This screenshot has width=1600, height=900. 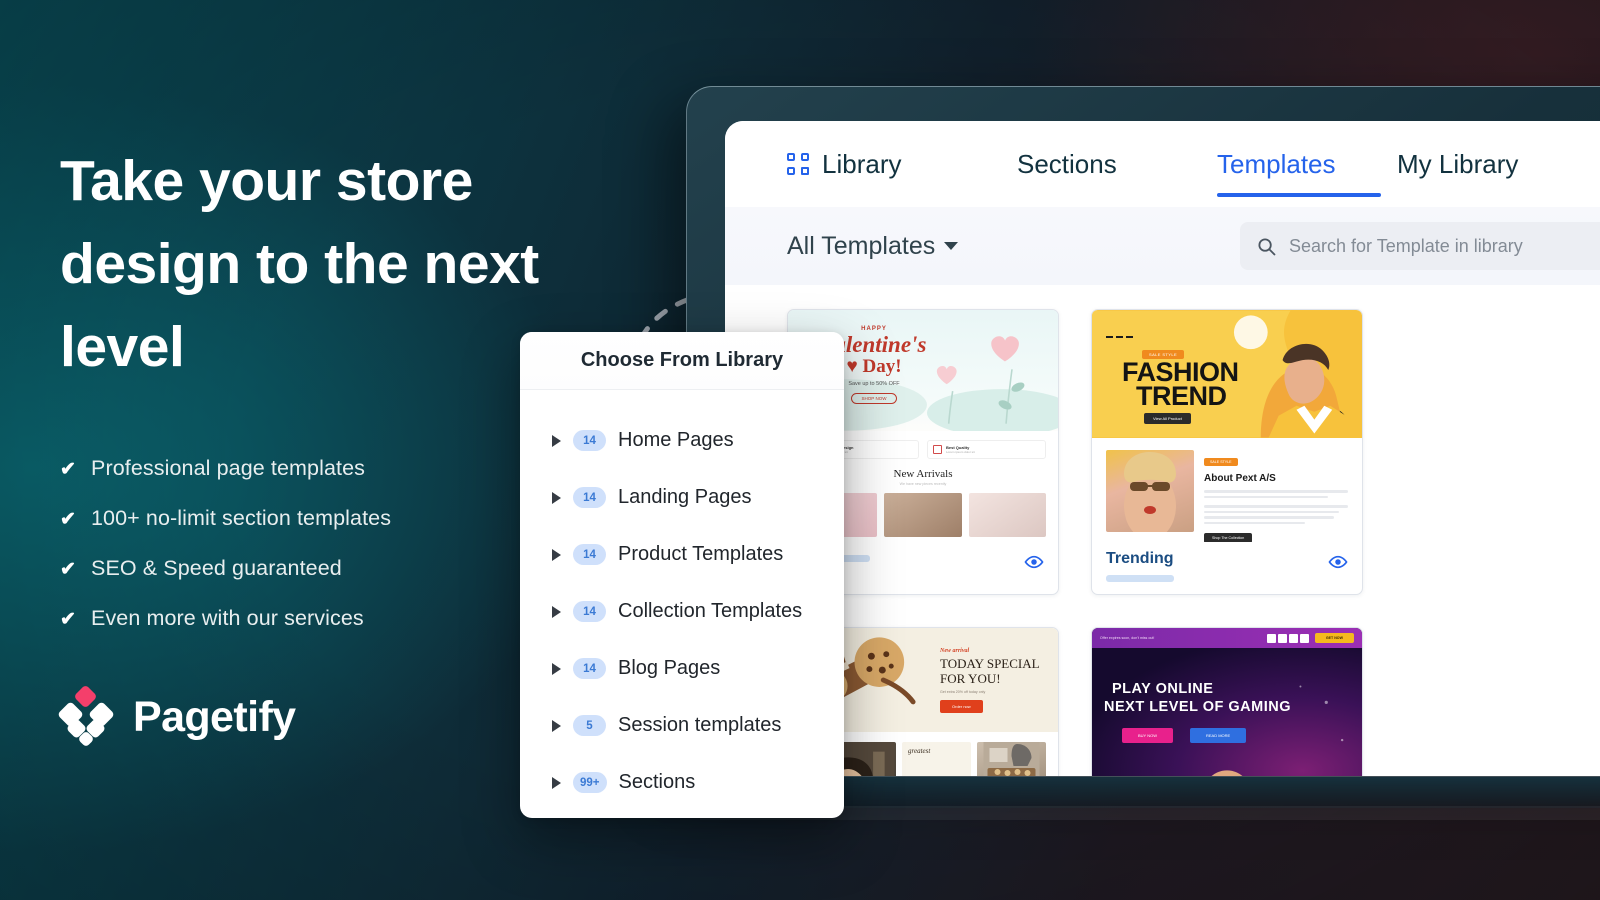 I want to click on tab-label: My Library, so click(x=1458, y=163).